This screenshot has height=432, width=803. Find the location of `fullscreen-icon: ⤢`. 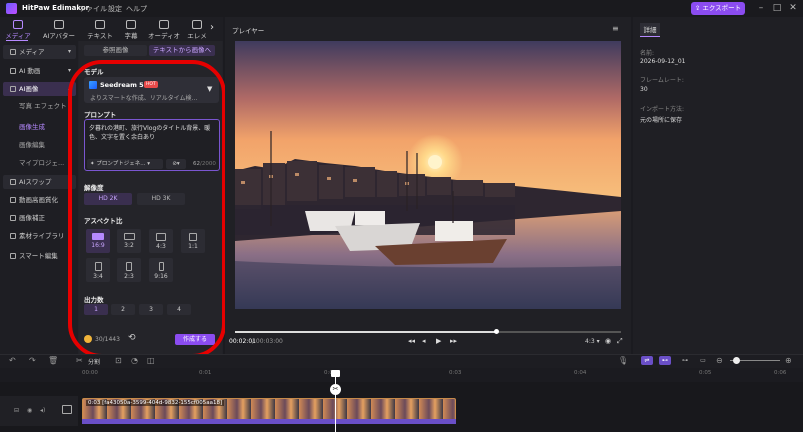

fullscreen-icon: ⤢ is located at coordinates (620, 341).